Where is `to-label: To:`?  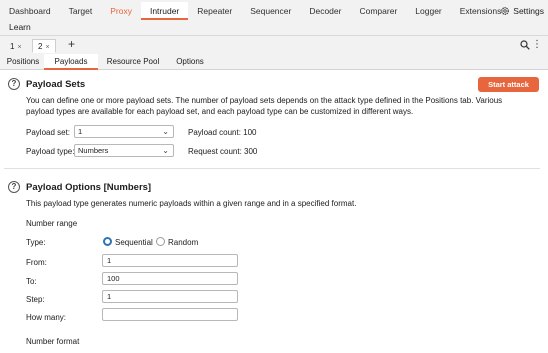 to-label: To: is located at coordinates (31, 281).